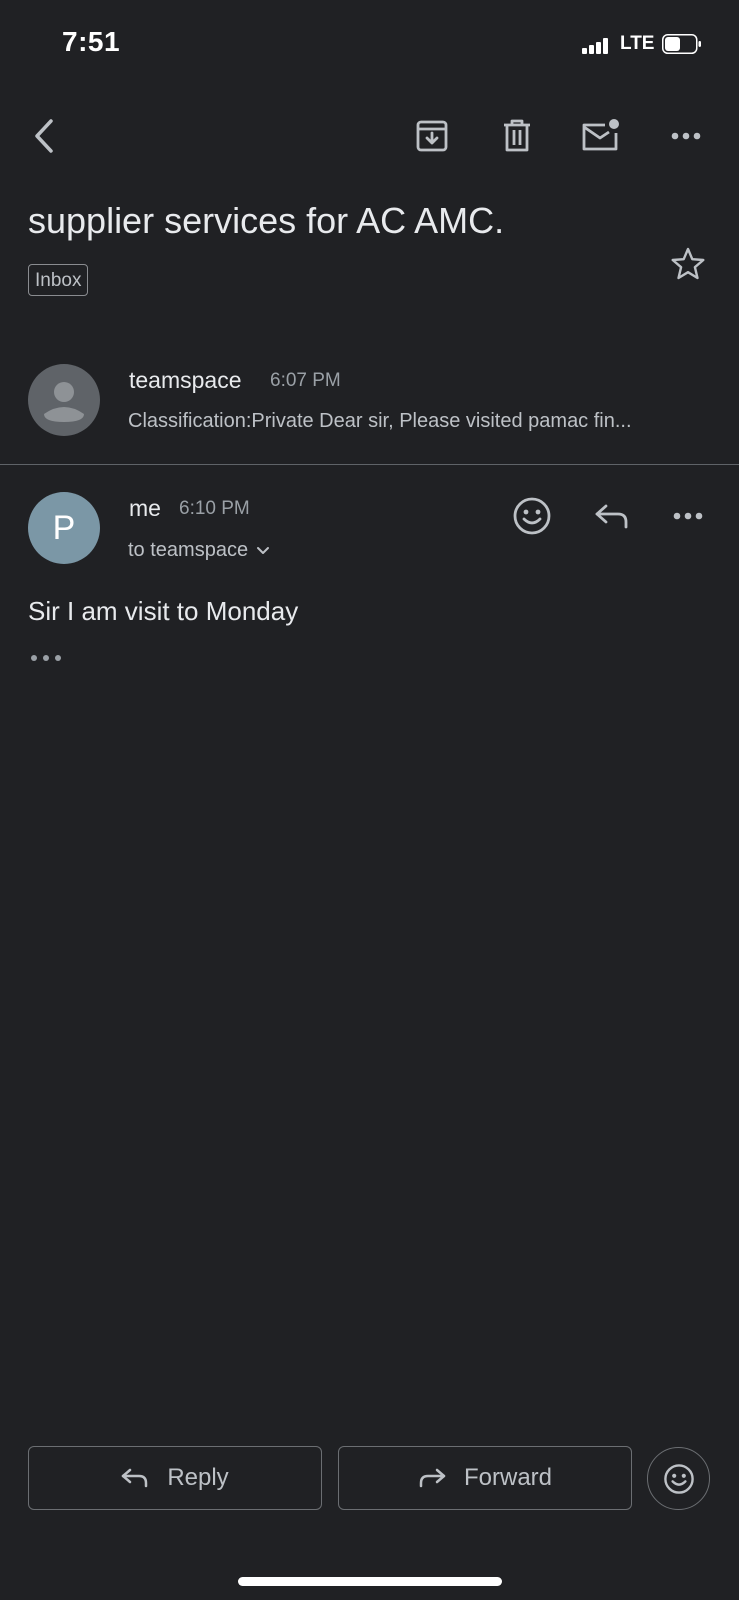 The image size is (739, 1600). What do you see at coordinates (266, 220) in the screenshot?
I see `email-subject: supplier services for AC AMC.` at bounding box center [266, 220].